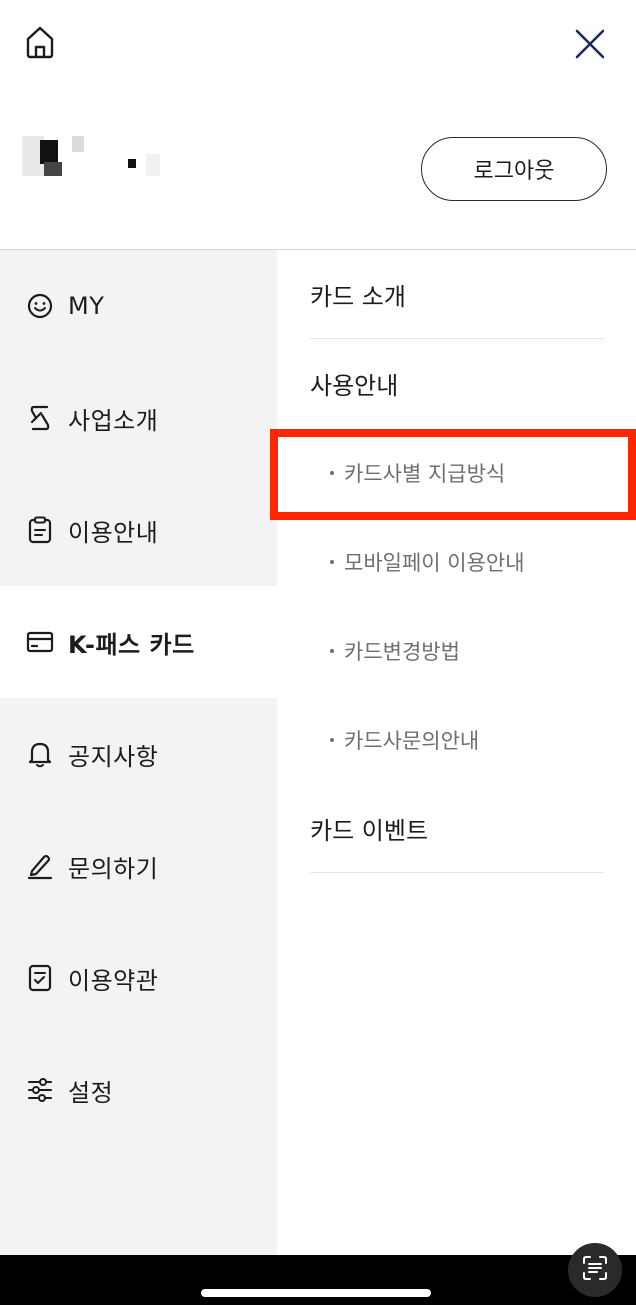 The image size is (636, 1305). I want to click on submenu-item-card-company-inquiry: 카드사문의안내, so click(457, 739).